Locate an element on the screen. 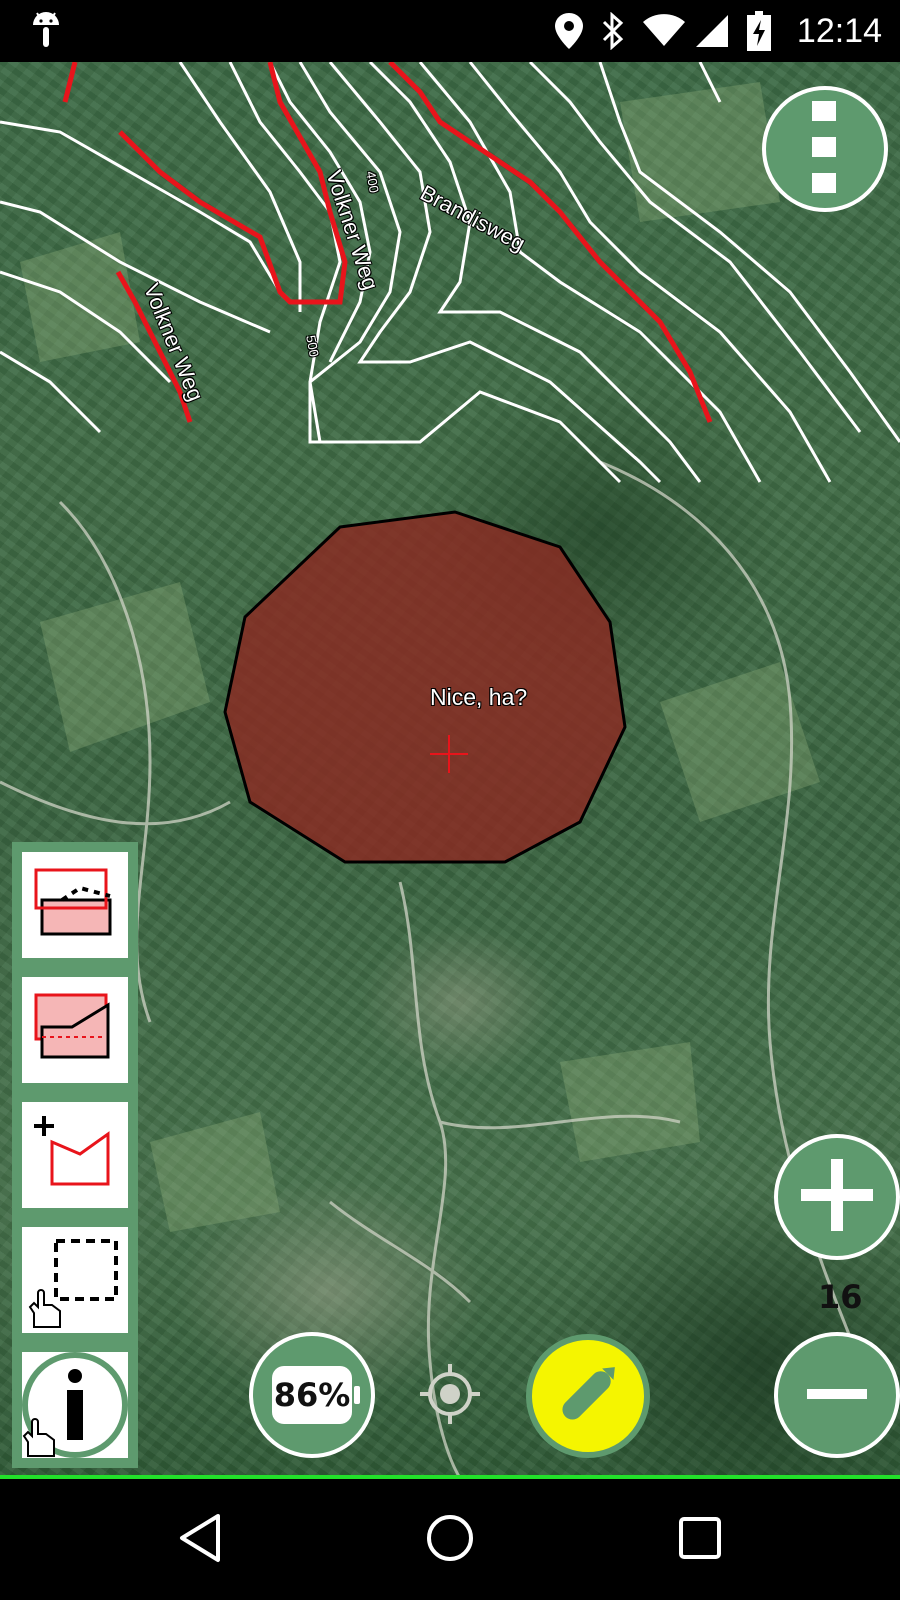  cut-polygon-tool is located at coordinates (75, 905).